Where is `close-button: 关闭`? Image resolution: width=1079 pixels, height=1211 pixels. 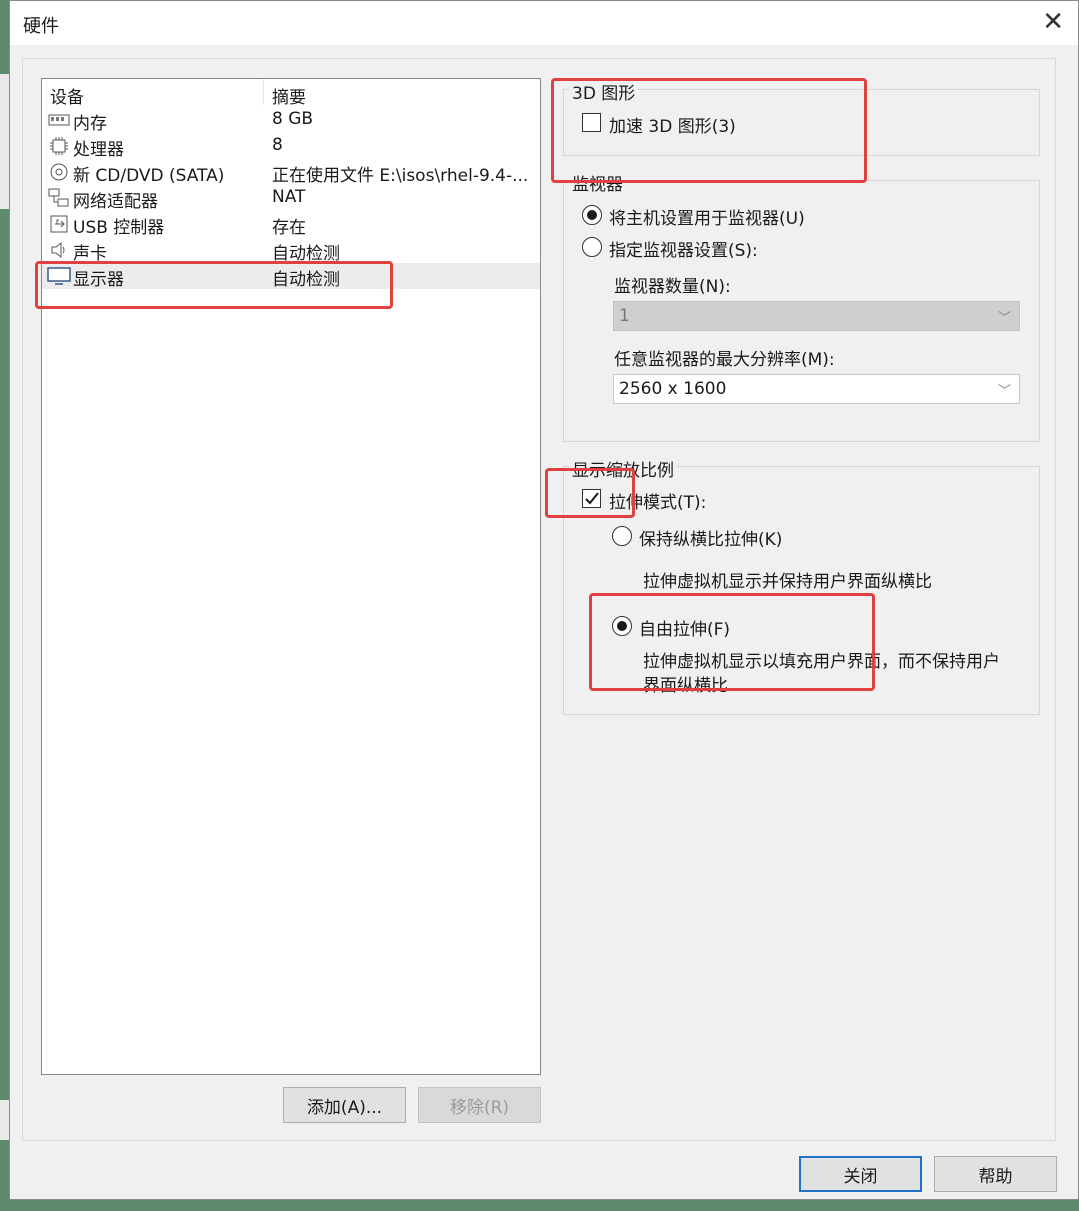 close-button: 关闭 is located at coordinates (860, 1174).